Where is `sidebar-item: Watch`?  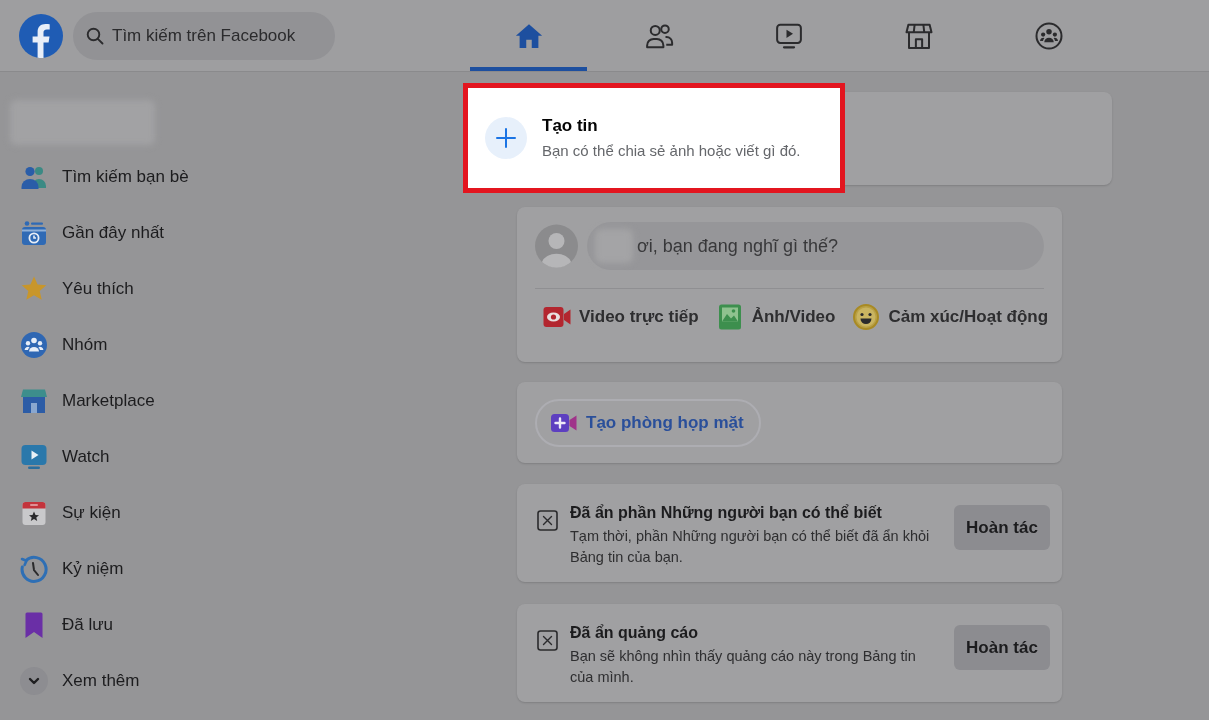 sidebar-item: Watch is located at coordinates (64, 457).